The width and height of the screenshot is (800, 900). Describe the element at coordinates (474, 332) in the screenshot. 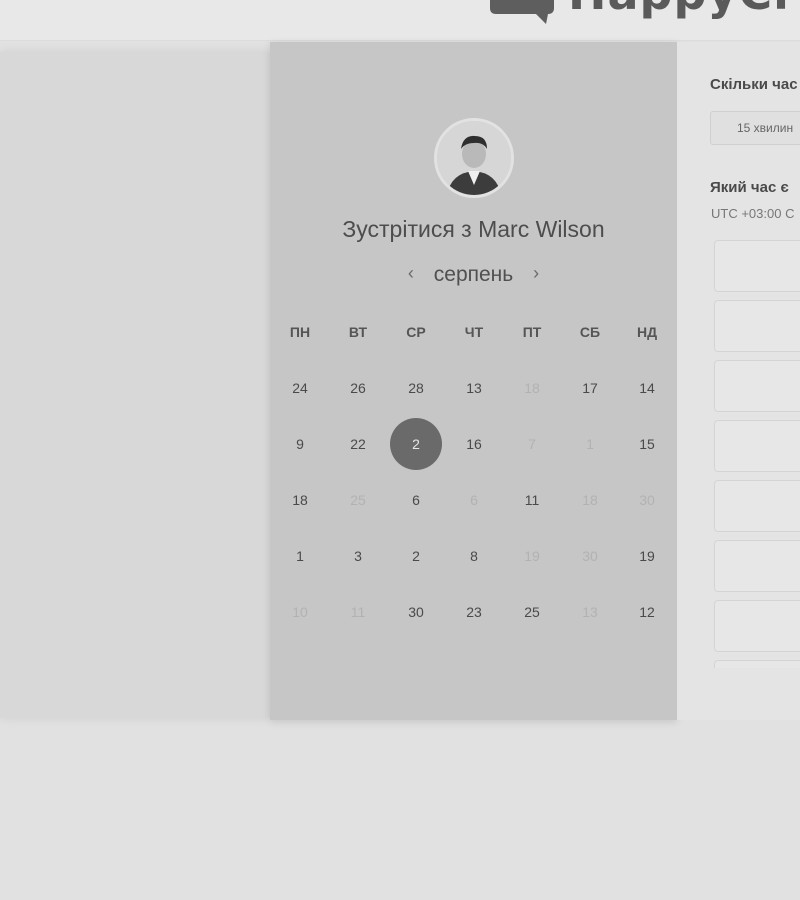

I see `weekday-label: ЧТ` at that location.